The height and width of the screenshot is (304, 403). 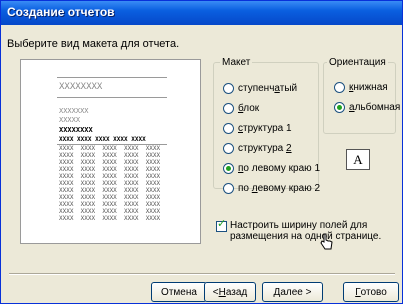 I want to click on layout-option-outline-2: структура 2, so click(x=257, y=148).